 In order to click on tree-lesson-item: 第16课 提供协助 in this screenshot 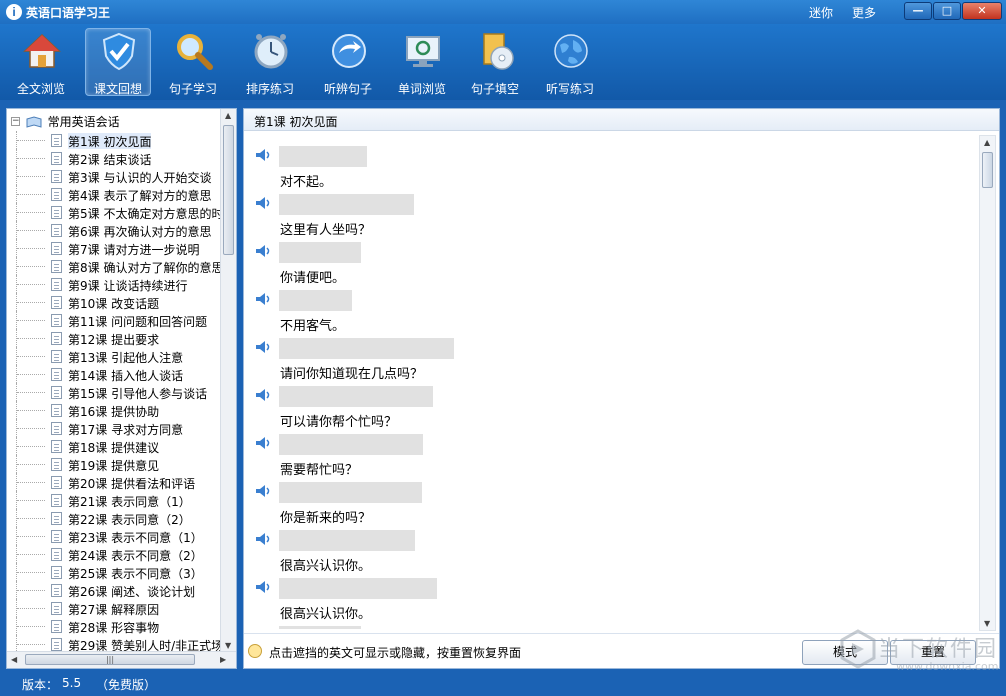, I will do `click(114, 410)`.